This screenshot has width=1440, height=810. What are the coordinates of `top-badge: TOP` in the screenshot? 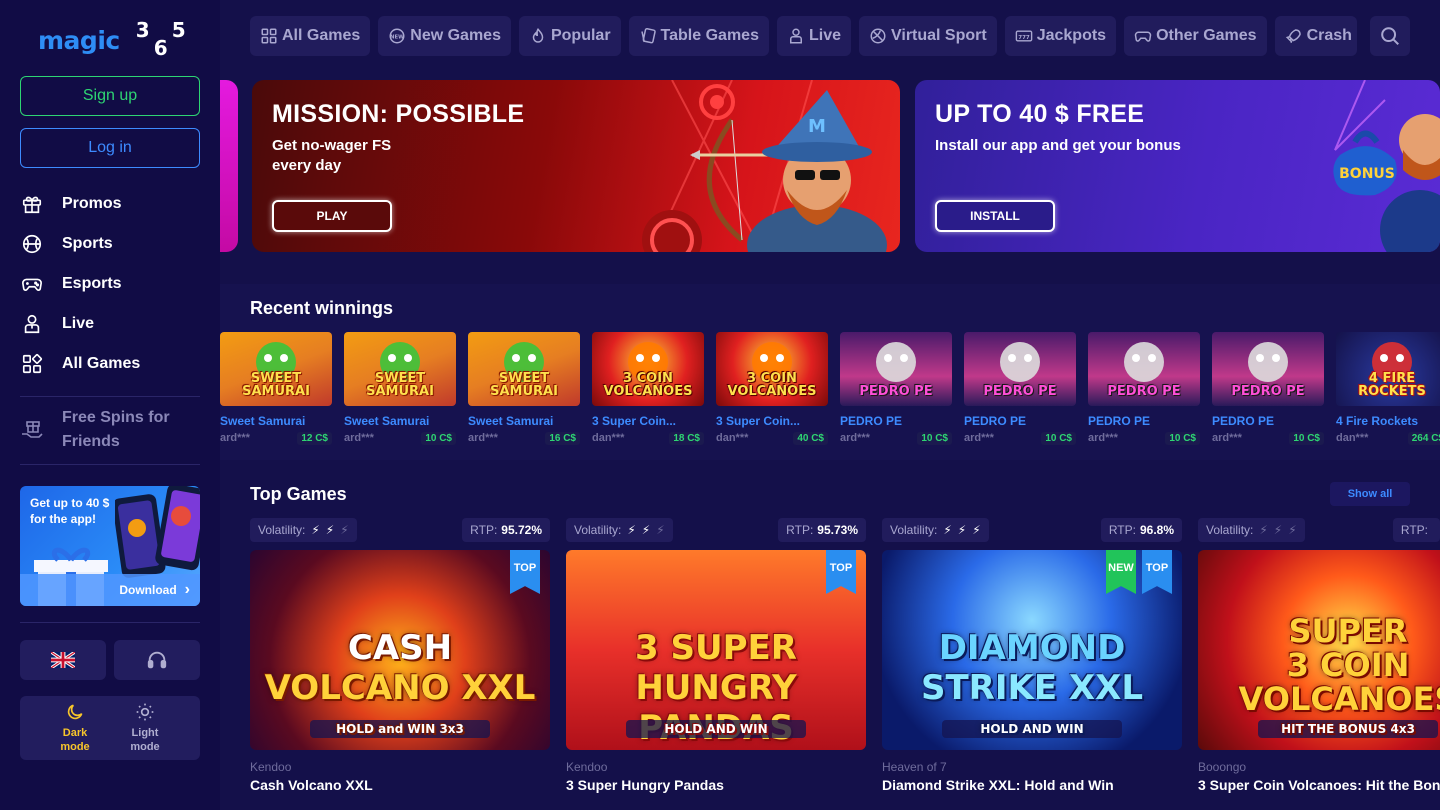 It's located at (841, 572).